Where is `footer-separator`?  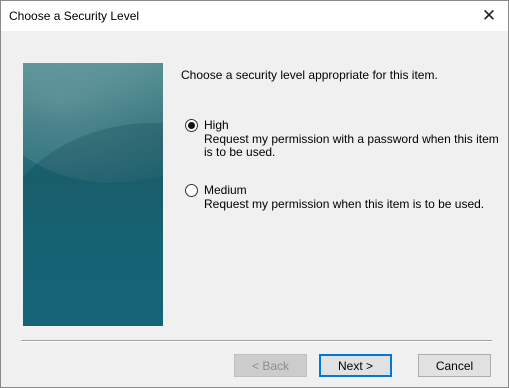
footer-separator is located at coordinates (256, 341).